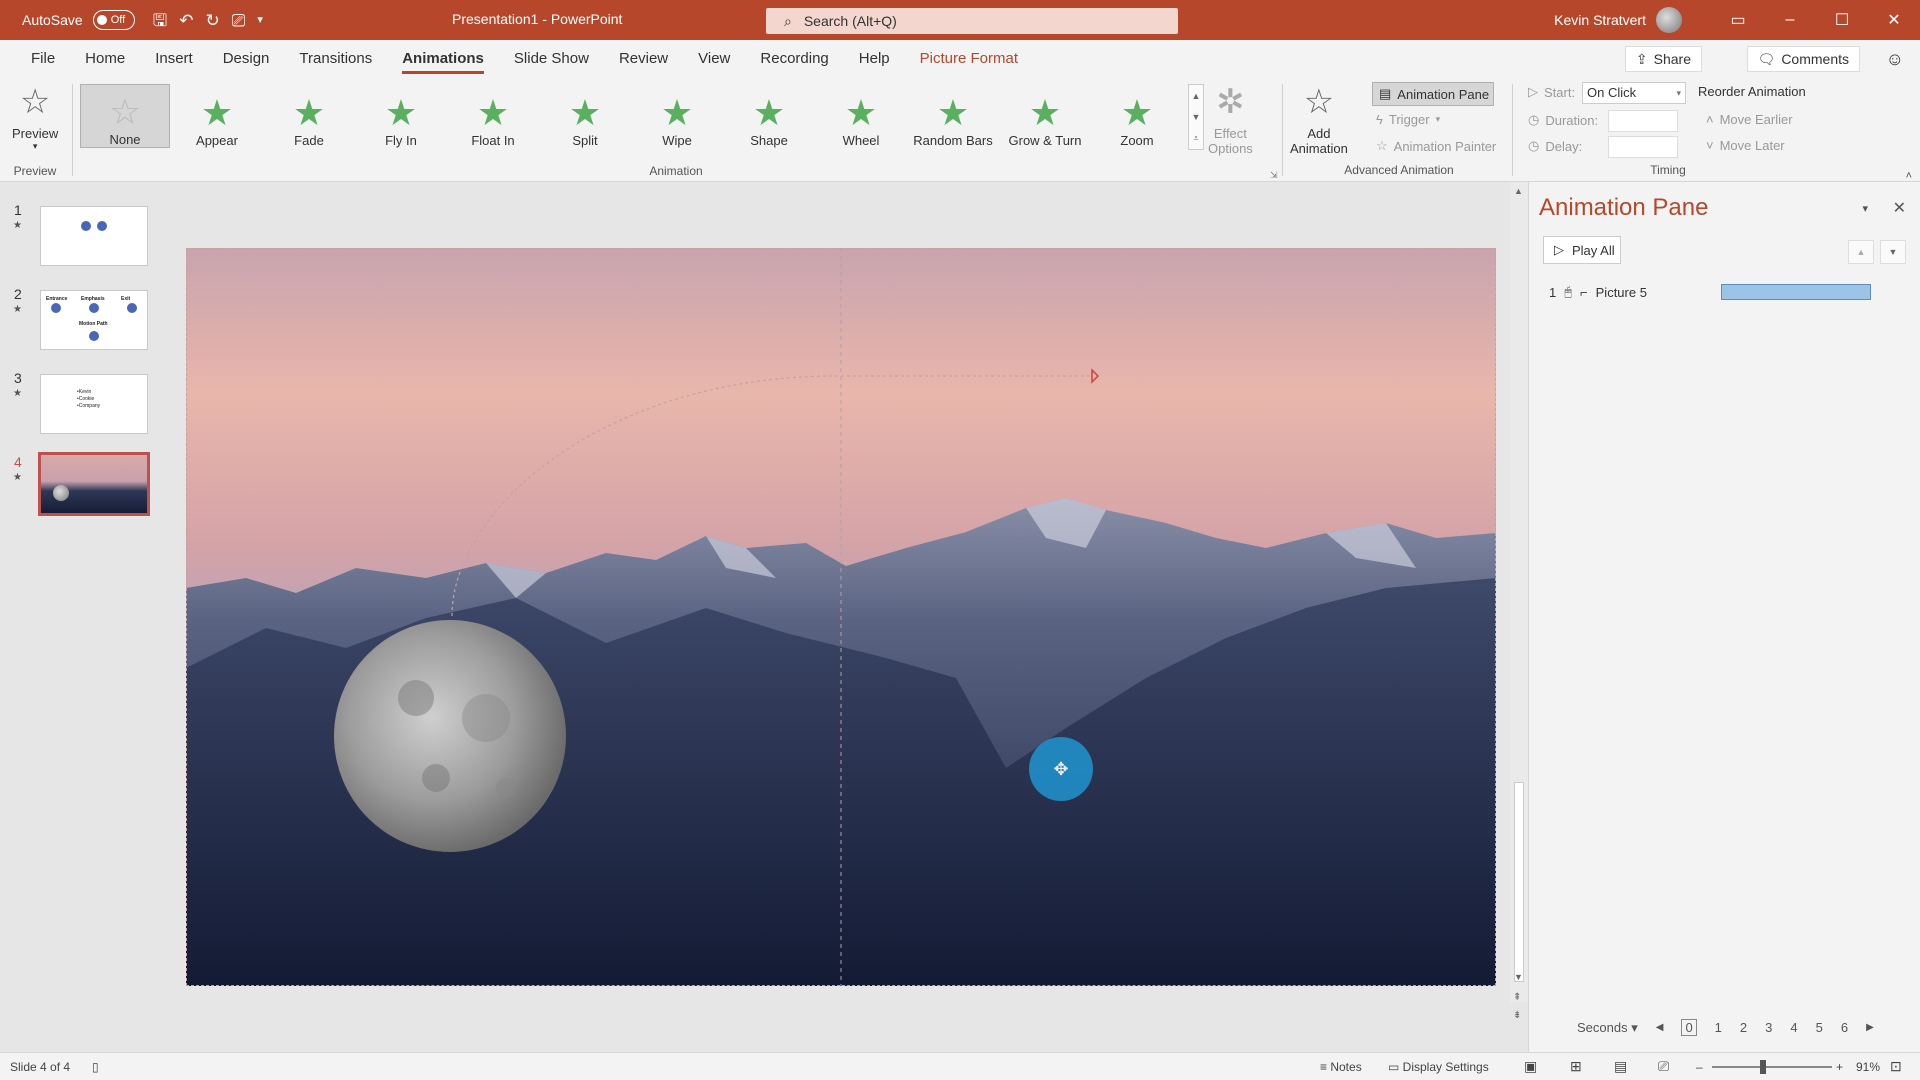 Image resolution: width=1920 pixels, height=1080 pixels. What do you see at coordinates (1909, 176) in the screenshot?
I see `collapse-ribbon-icon: ˄` at bounding box center [1909, 176].